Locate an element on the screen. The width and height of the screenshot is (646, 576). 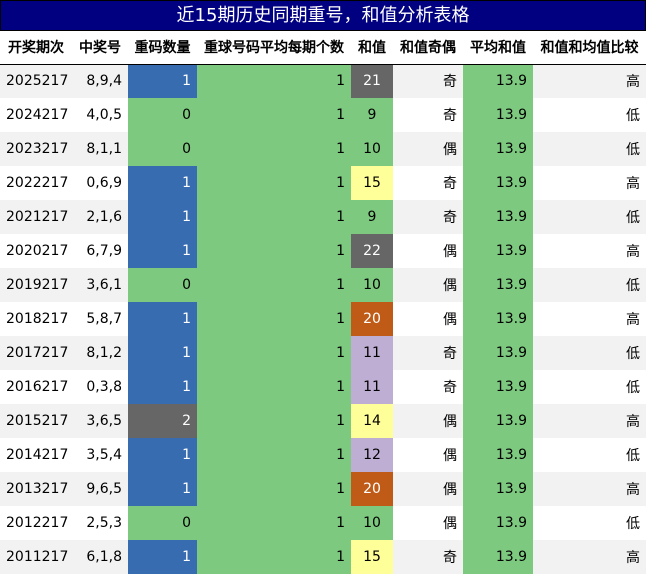
table-row: 2015217 3,6,5 2 1 14 偶 13.9 高 is located at coordinates (323, 421).